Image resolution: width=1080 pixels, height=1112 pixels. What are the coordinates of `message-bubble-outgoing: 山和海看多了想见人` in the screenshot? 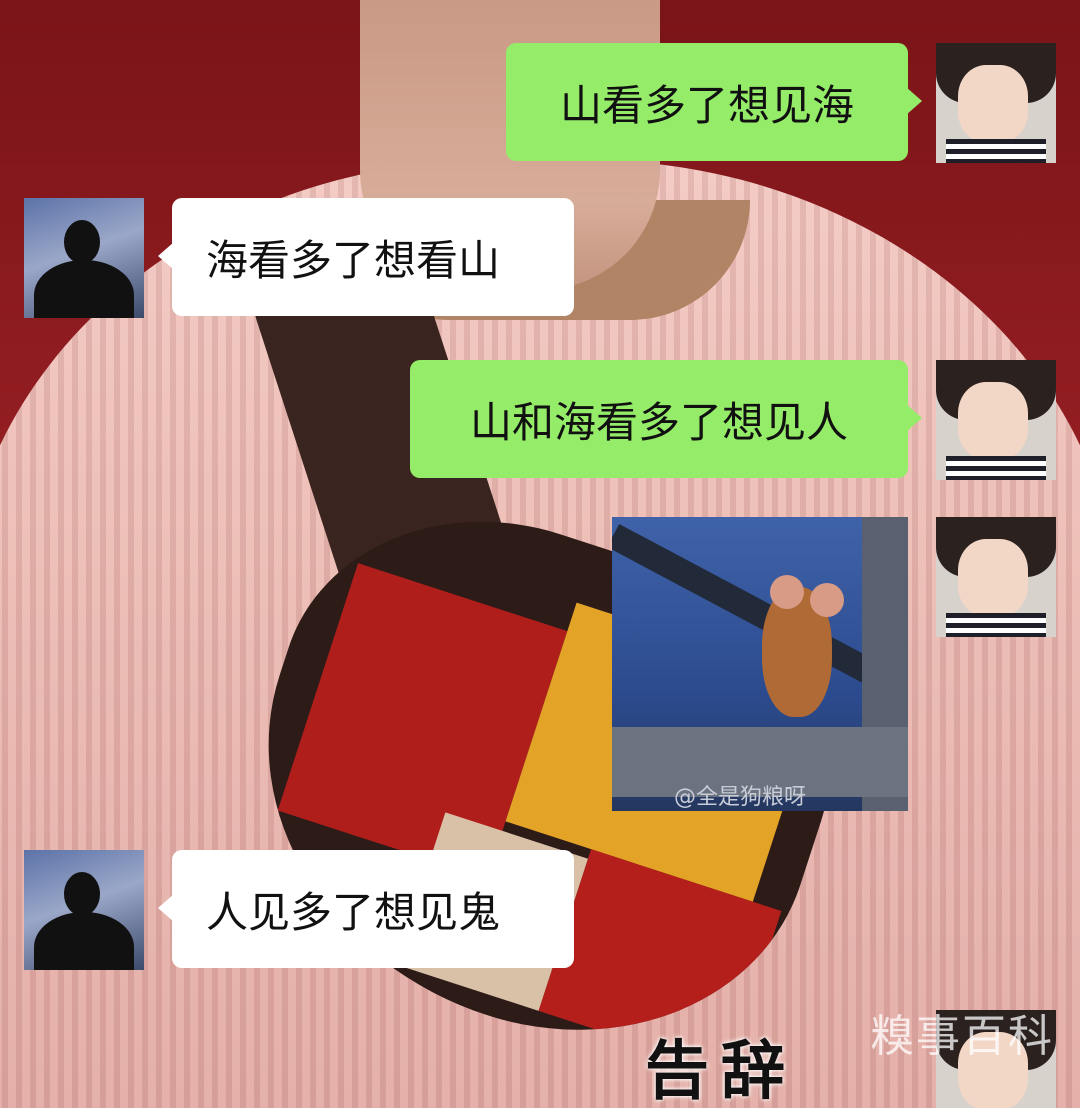 It's located at (666, 419).